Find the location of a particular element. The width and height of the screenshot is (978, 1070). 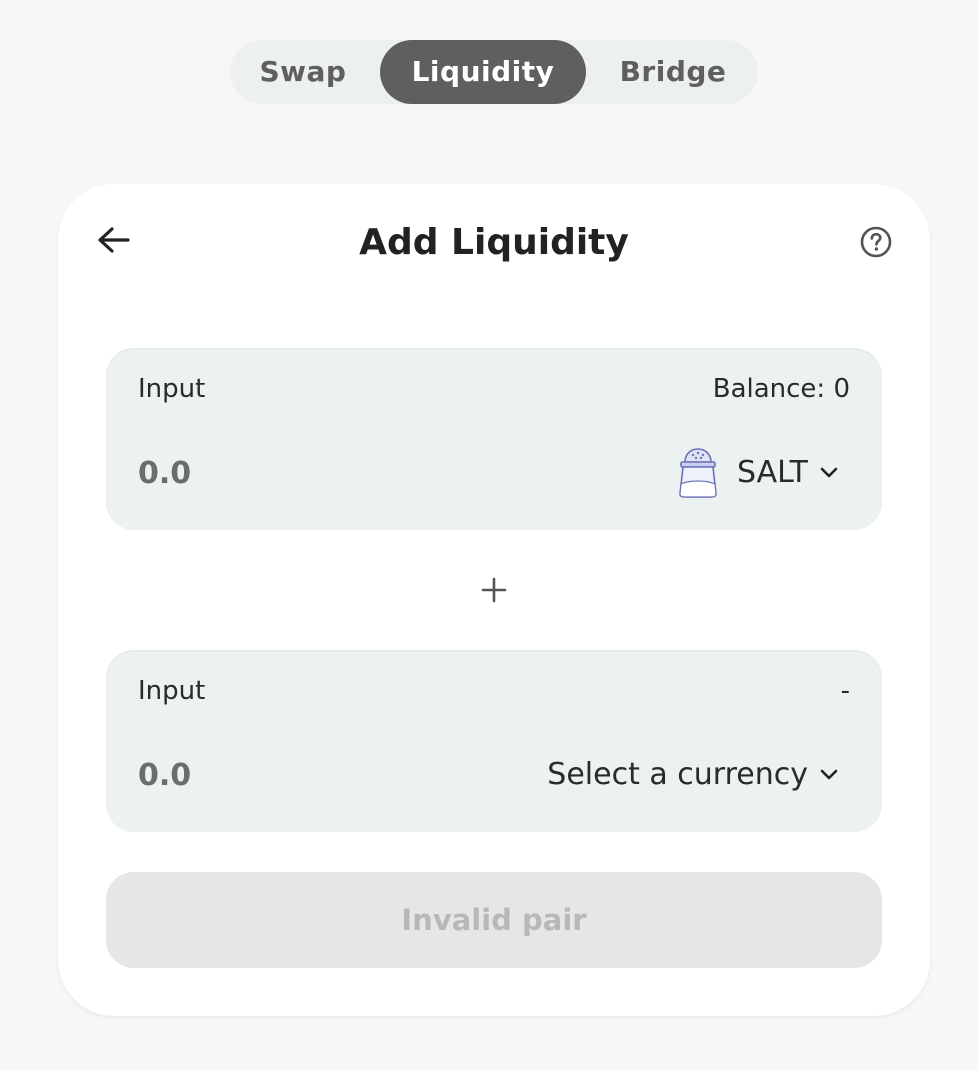

tab-swap: Swap is located at coordinates (303, 72).